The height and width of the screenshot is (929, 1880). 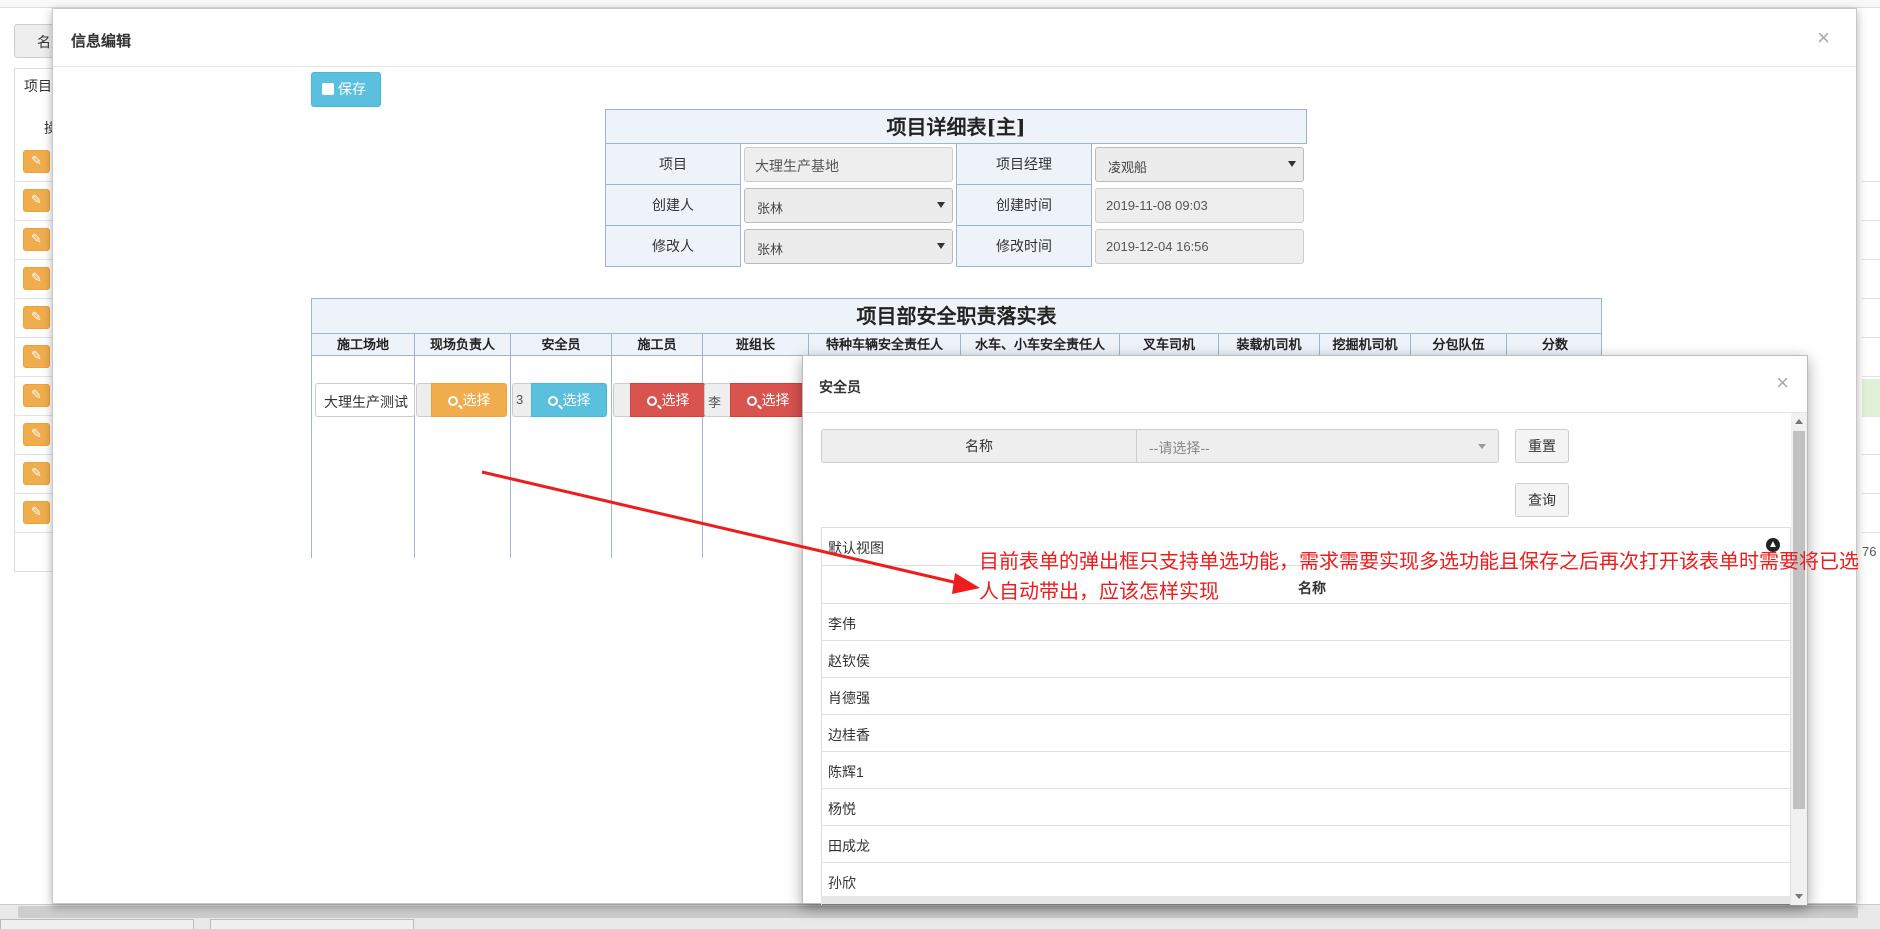 What do you see at coordinates (1542, 446) in the screenshot?
I see `reset-button: 重置` at bounding box center [1542, 446].